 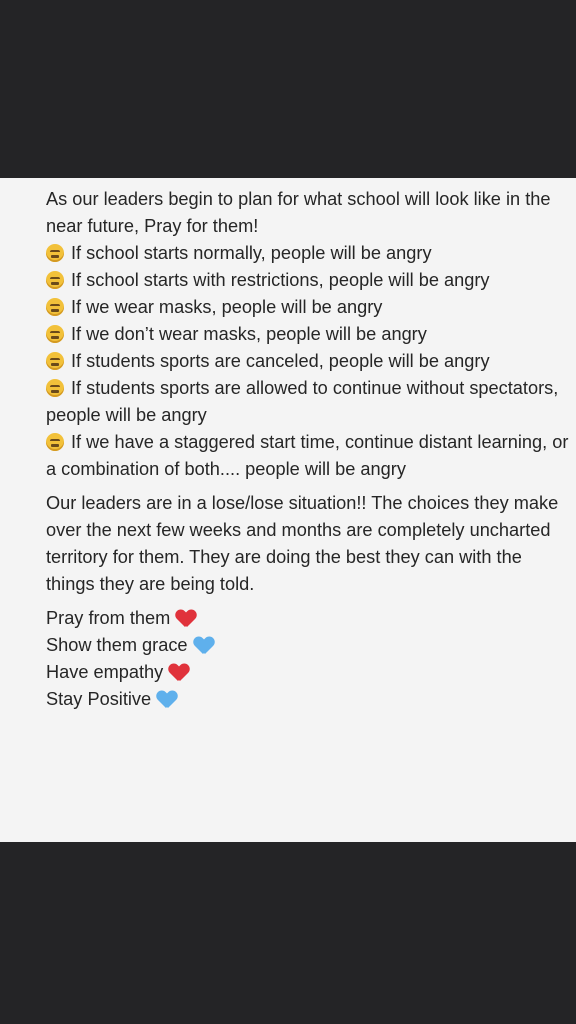 I want to click on closing-text: Show them grace, so click(x=117, y=645).